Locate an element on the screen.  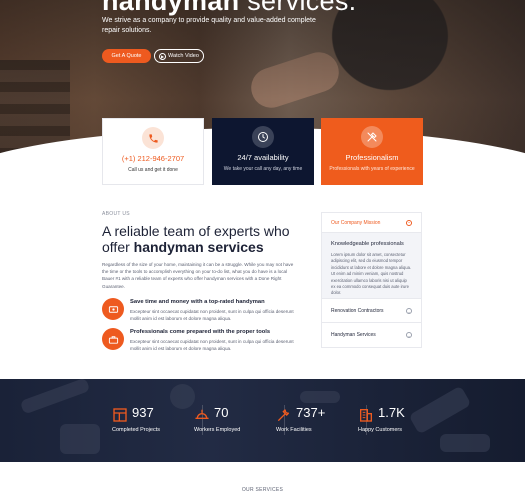
accordion-item-label: Our Company Mission is located at coordinates (356, 222).